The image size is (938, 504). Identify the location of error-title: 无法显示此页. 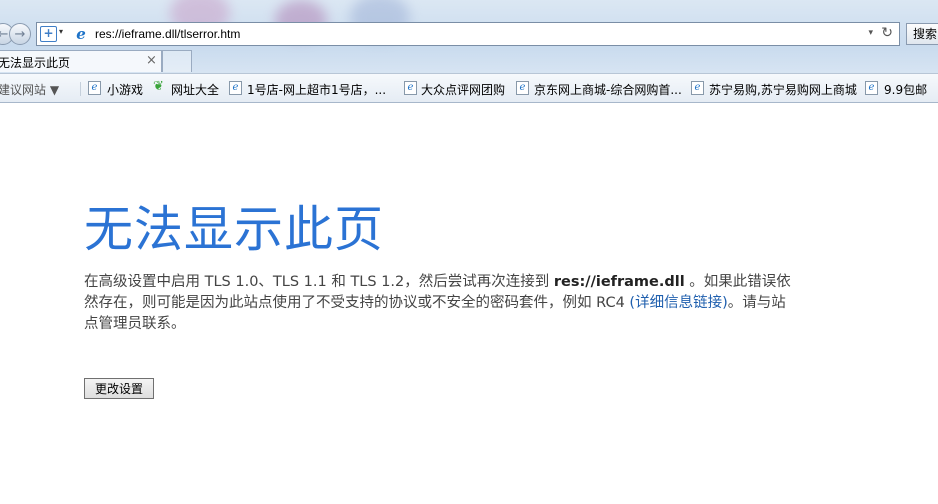
(234, 229).